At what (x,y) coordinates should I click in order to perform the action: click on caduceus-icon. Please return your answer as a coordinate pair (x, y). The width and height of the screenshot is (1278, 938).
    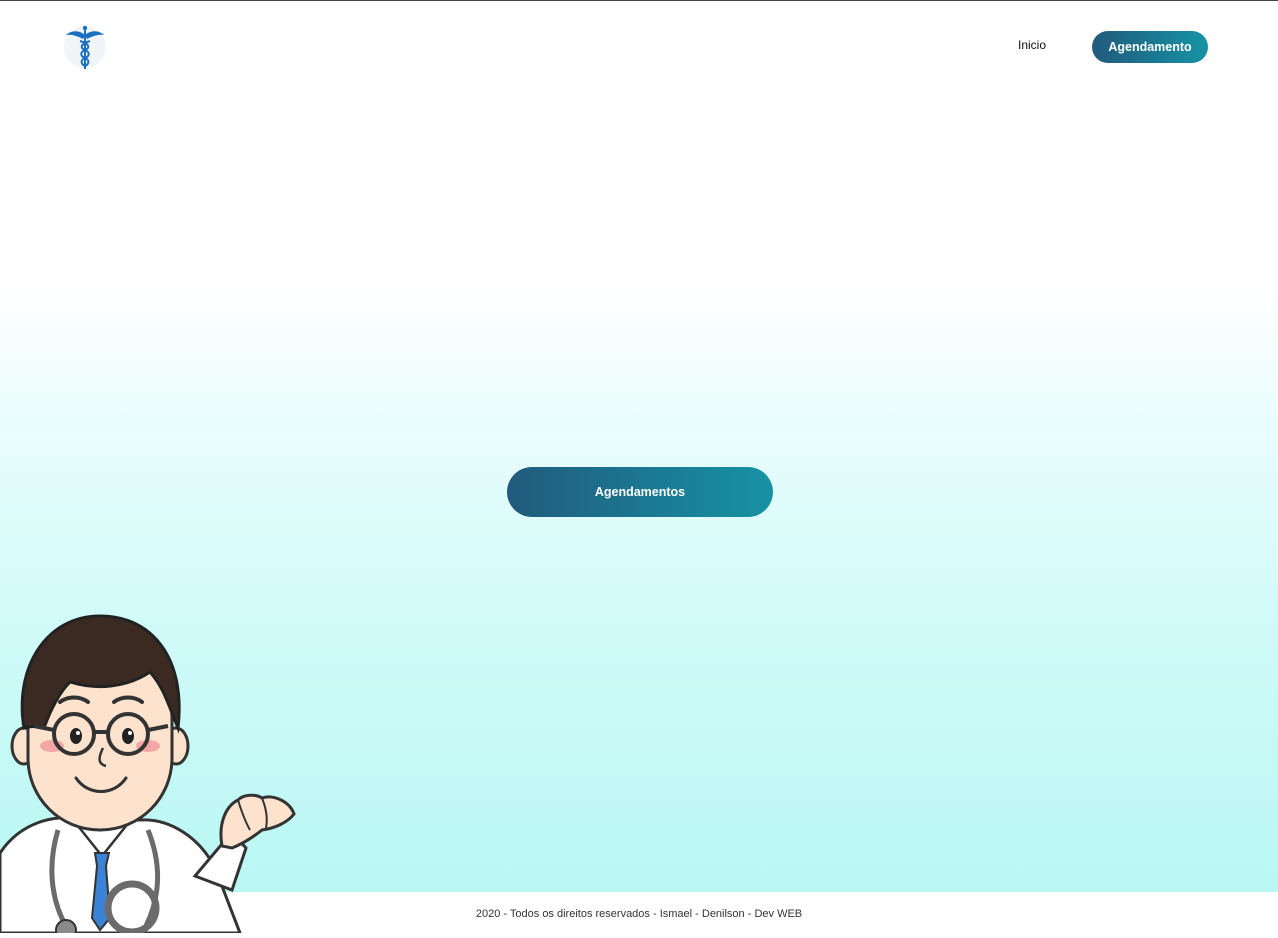
    Looking at the image, I should click on (85, 47).